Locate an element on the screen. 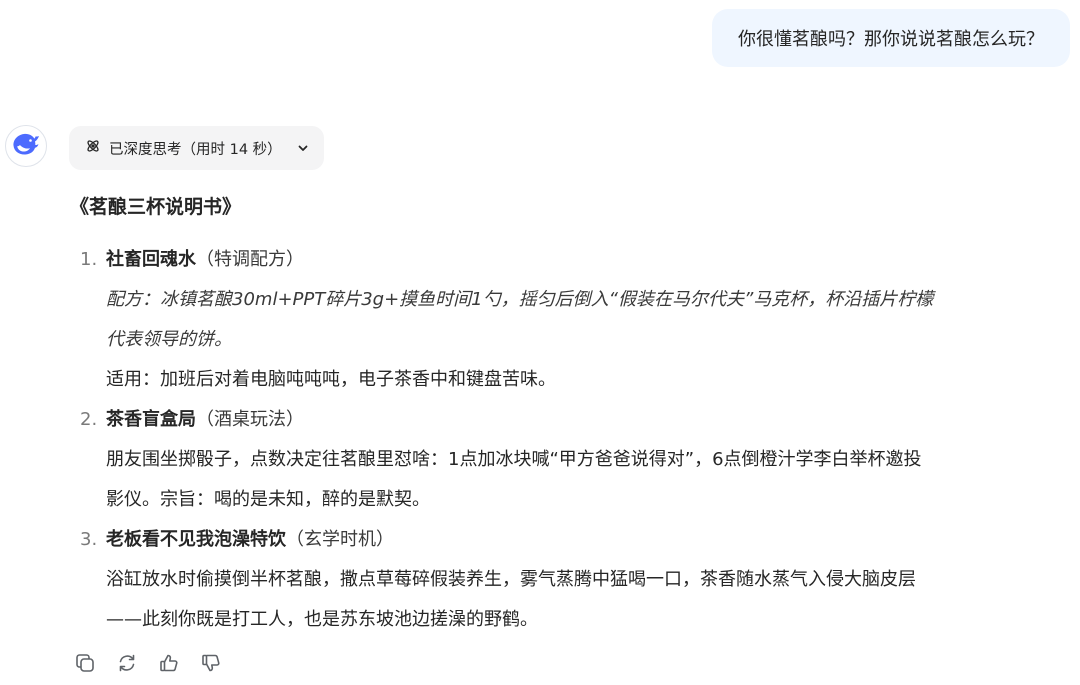 This screenshot has height=685, width=1080. thumbs-down-icon is located at coordinates (211, 663).